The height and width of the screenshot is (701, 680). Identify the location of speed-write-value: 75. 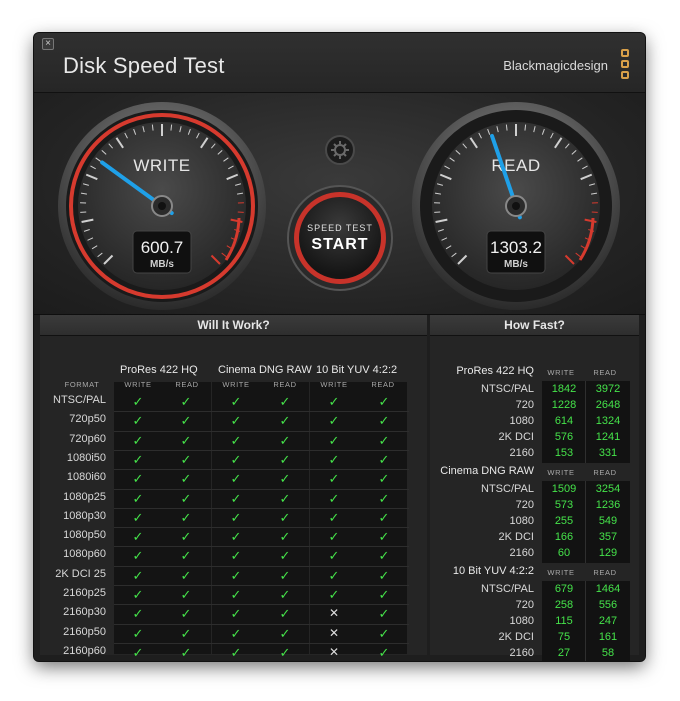
(564, 637).